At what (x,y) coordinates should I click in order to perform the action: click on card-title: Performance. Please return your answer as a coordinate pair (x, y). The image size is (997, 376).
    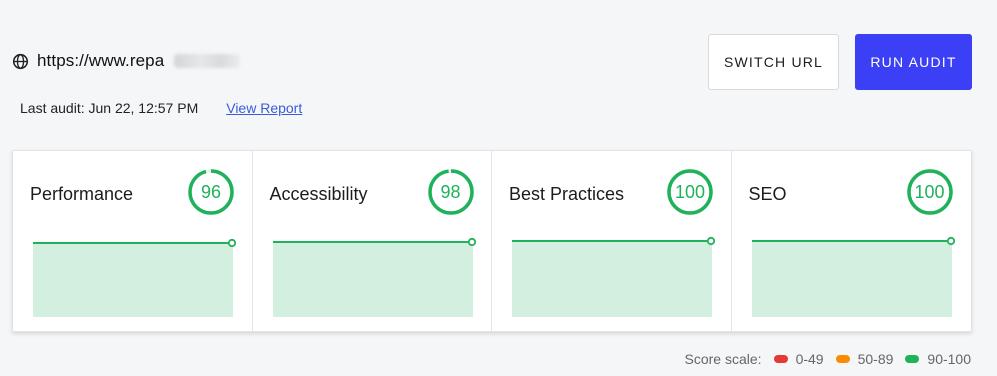
    Looking at the image, I should click on (82, 194).